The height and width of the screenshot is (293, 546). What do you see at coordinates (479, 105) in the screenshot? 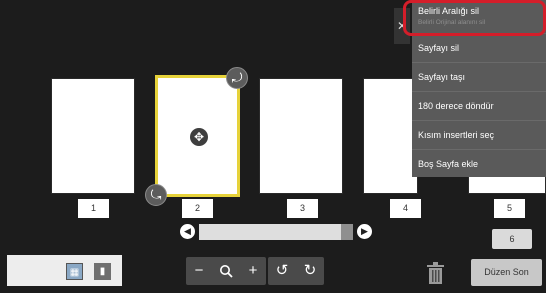
I see `menu-item-rotate-180: 180 derece döndür` at bounding box center [479, 105].